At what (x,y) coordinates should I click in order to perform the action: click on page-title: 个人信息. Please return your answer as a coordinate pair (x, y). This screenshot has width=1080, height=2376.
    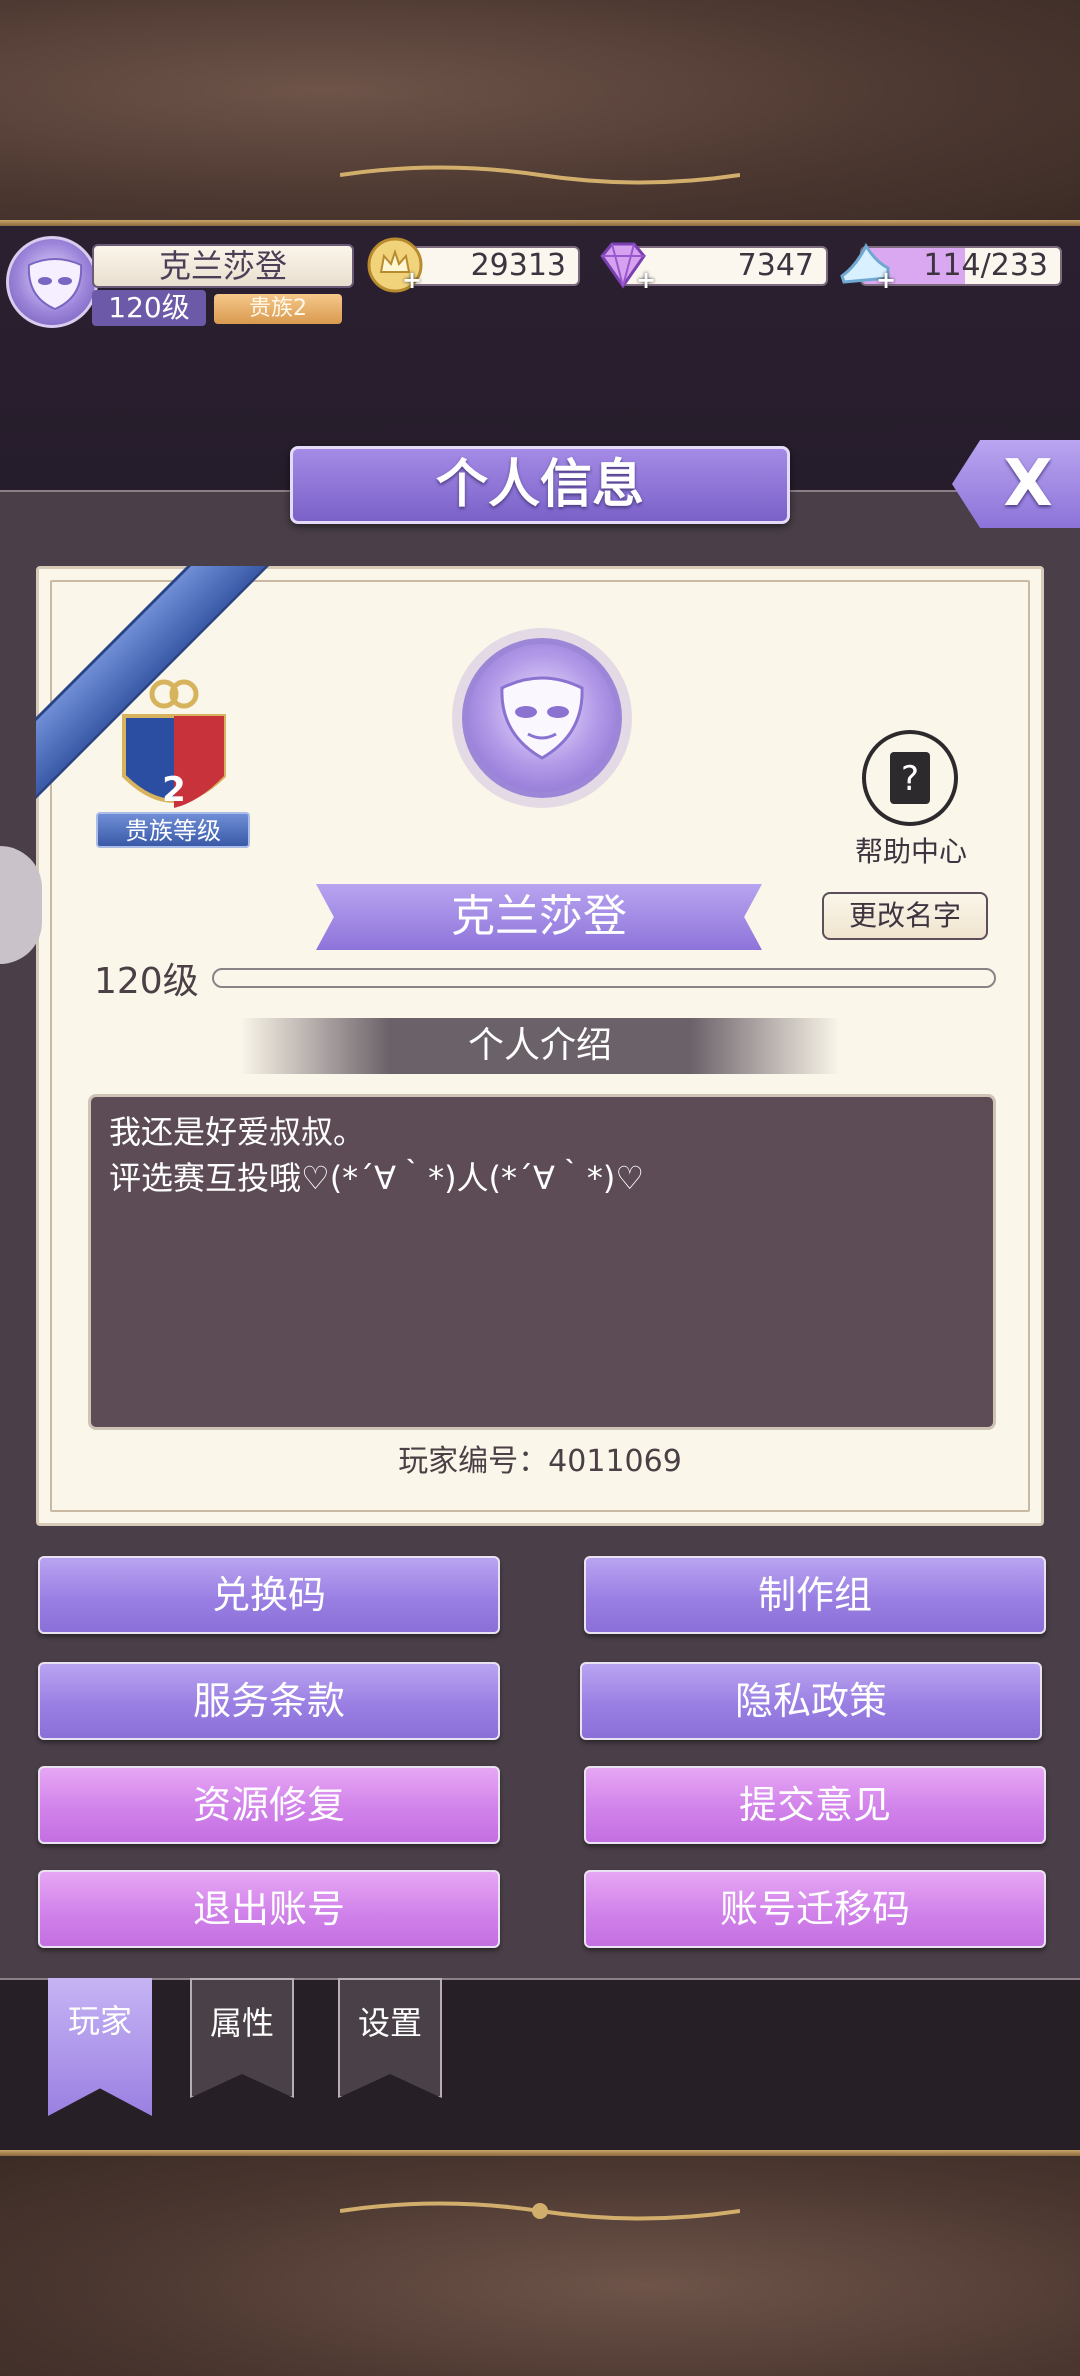
    Looking at the image, I should click on (539, 484).